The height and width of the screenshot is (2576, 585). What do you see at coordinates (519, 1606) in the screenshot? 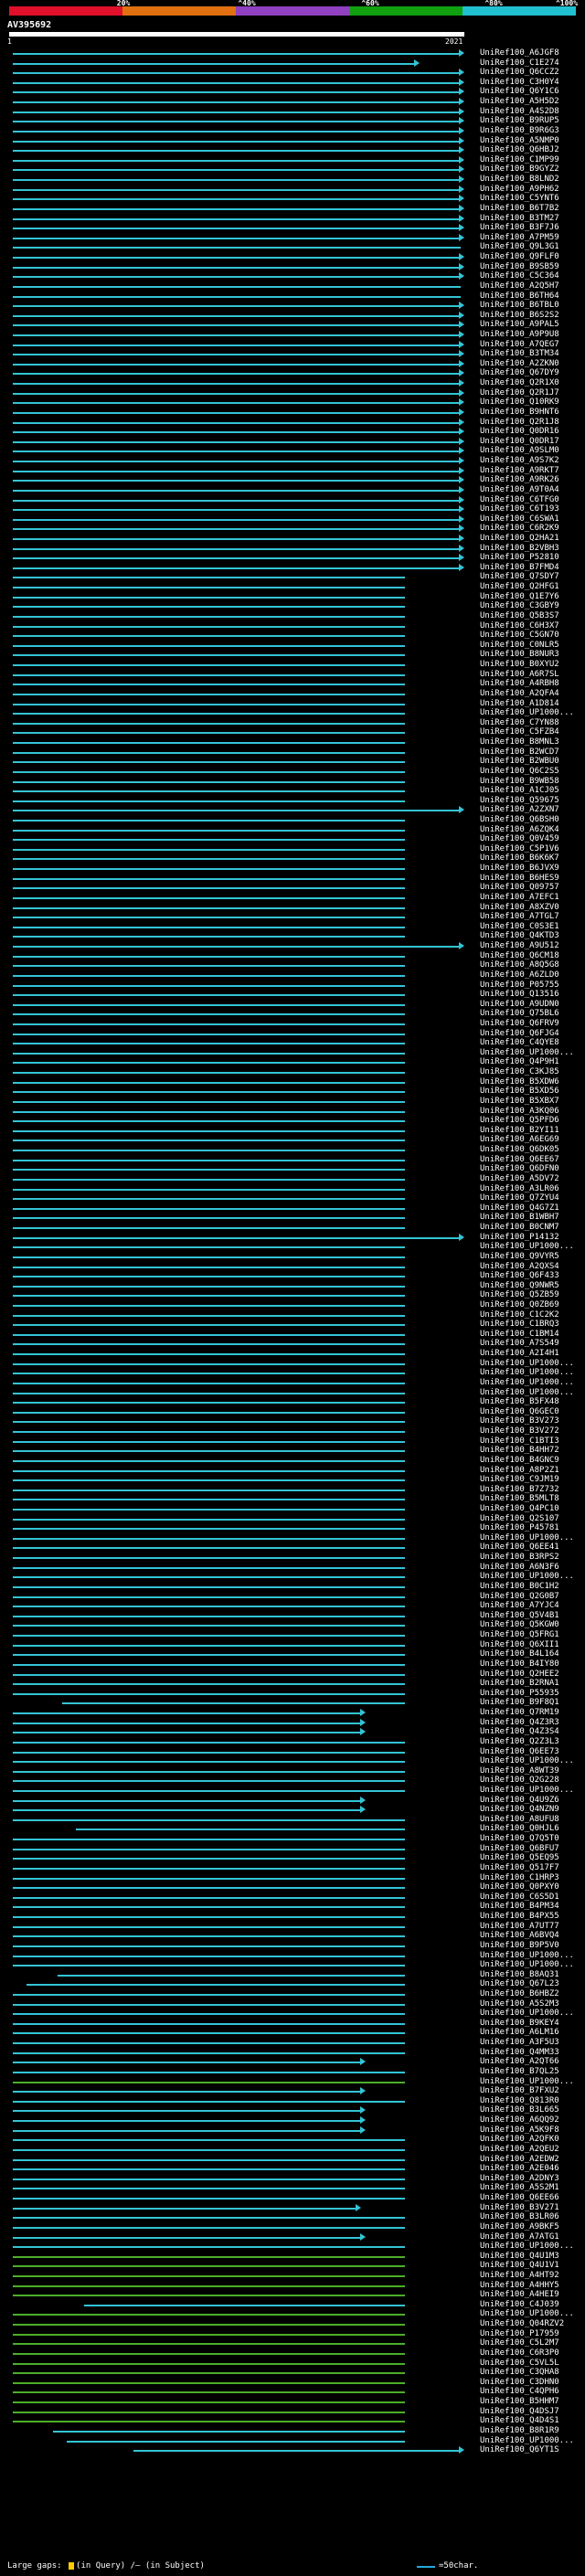
I see `hit-label: UniRef100_A7YJC4` at bounding box center [519, 1606].